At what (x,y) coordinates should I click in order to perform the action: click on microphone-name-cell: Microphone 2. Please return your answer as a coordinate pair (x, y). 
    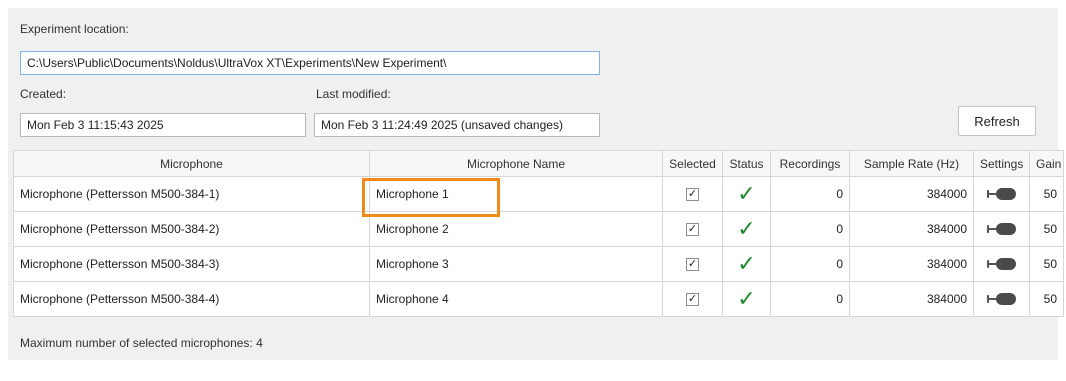
    Looking at the image, I should click on (516, 229).